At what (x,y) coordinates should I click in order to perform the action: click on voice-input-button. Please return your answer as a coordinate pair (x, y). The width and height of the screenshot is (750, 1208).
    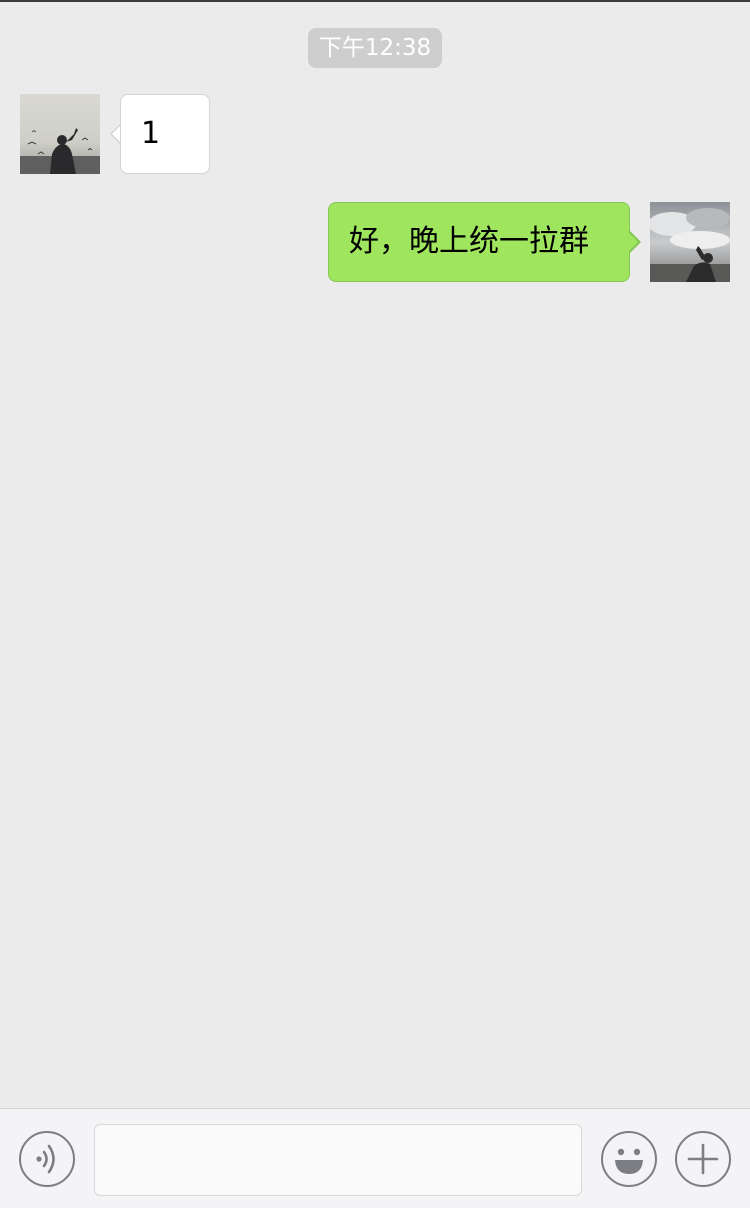
    Looking at the image, I should click on (47, 1159).